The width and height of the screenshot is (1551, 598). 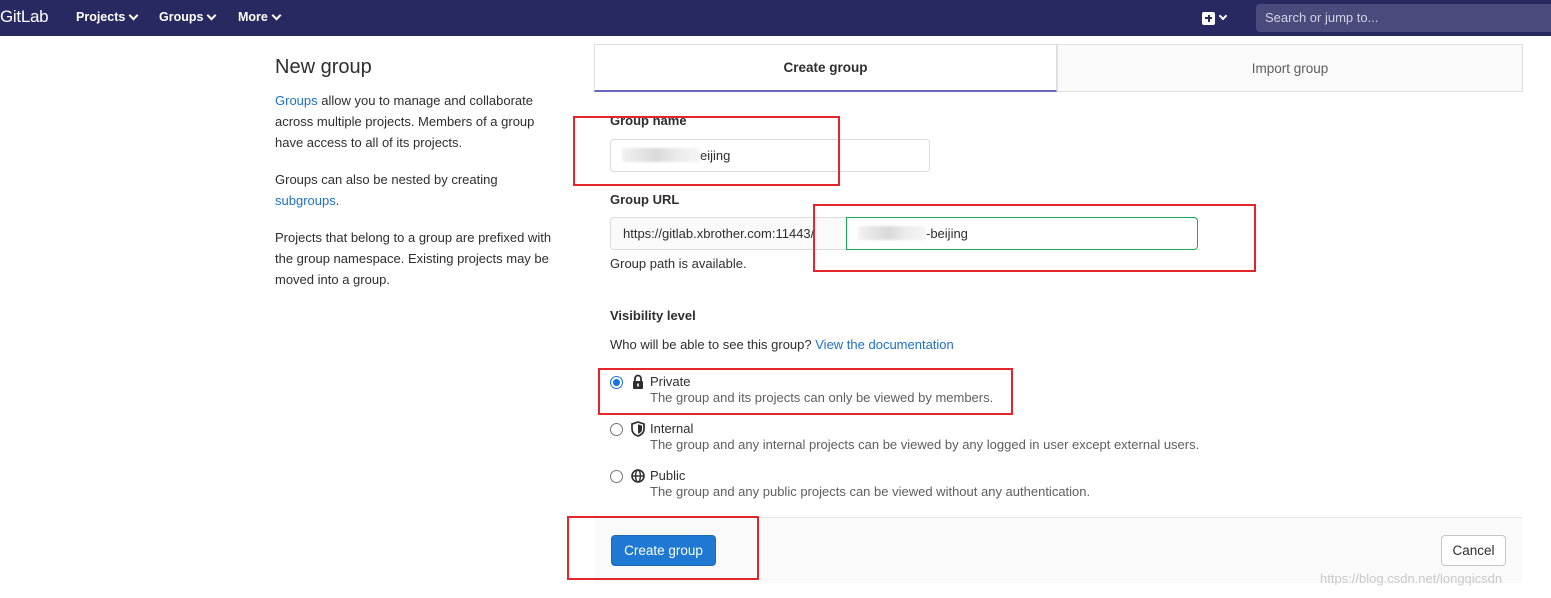 What do you see at coordinates (663, 550) in the screenshot?
I see `create-group-button: Create group` at bounding box center [663, 550].